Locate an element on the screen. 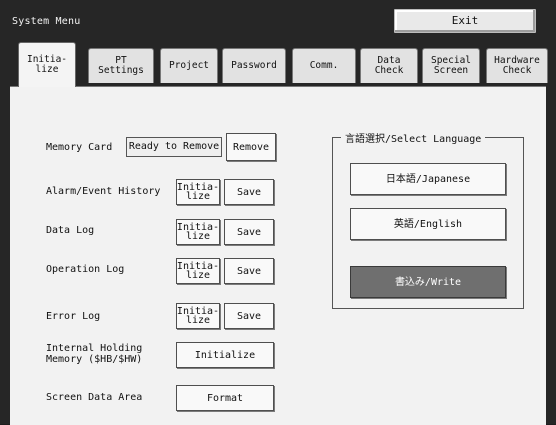  internal-memory-initialize-button: Initialize is located at coordinates (225, 355).